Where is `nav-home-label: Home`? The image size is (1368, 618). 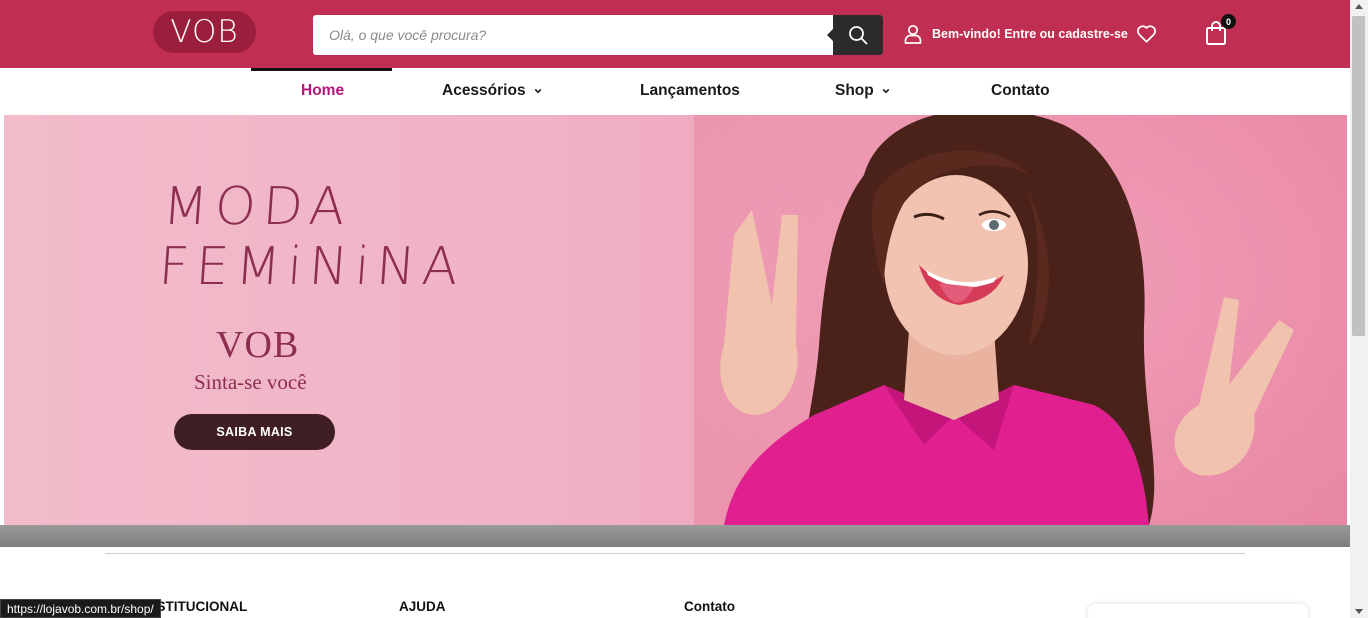 nav-home-label: Home is located at coordinates (323, 90).